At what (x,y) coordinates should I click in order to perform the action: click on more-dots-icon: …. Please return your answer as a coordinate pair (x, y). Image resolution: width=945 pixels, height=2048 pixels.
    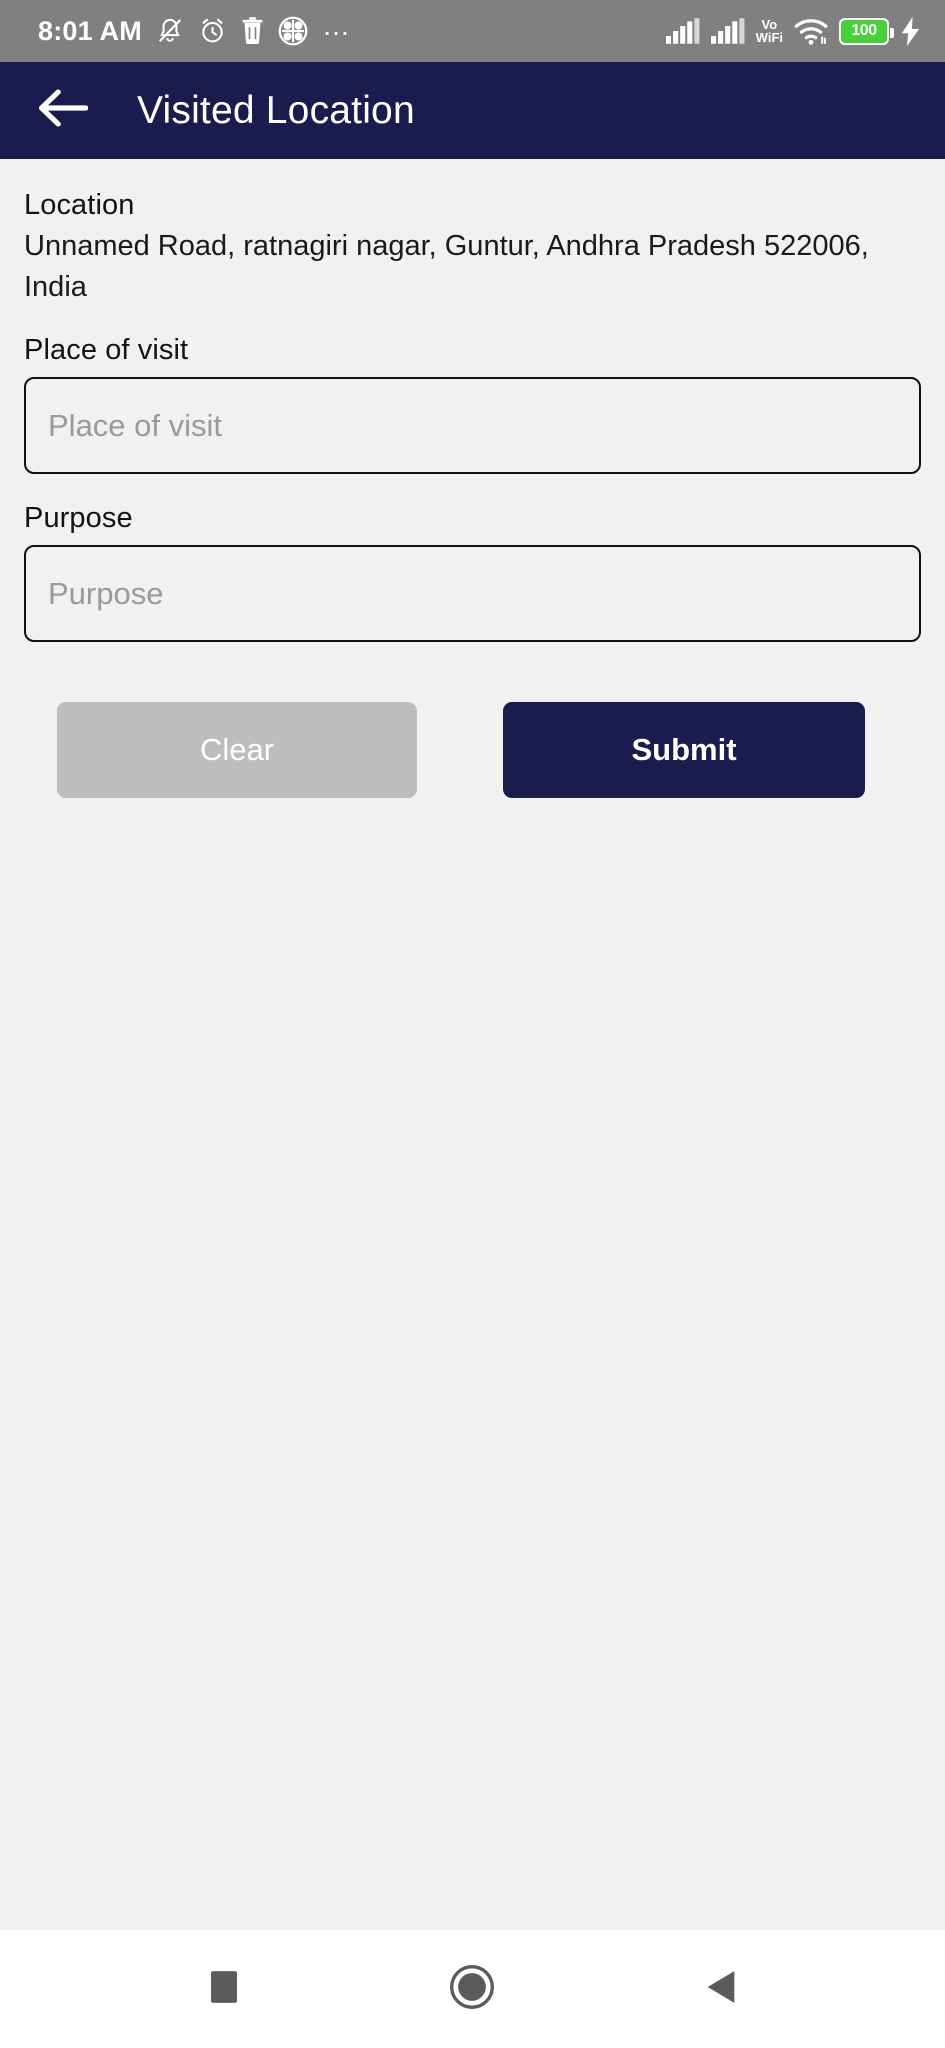
    Looking at the image, I should click on (337, 25).